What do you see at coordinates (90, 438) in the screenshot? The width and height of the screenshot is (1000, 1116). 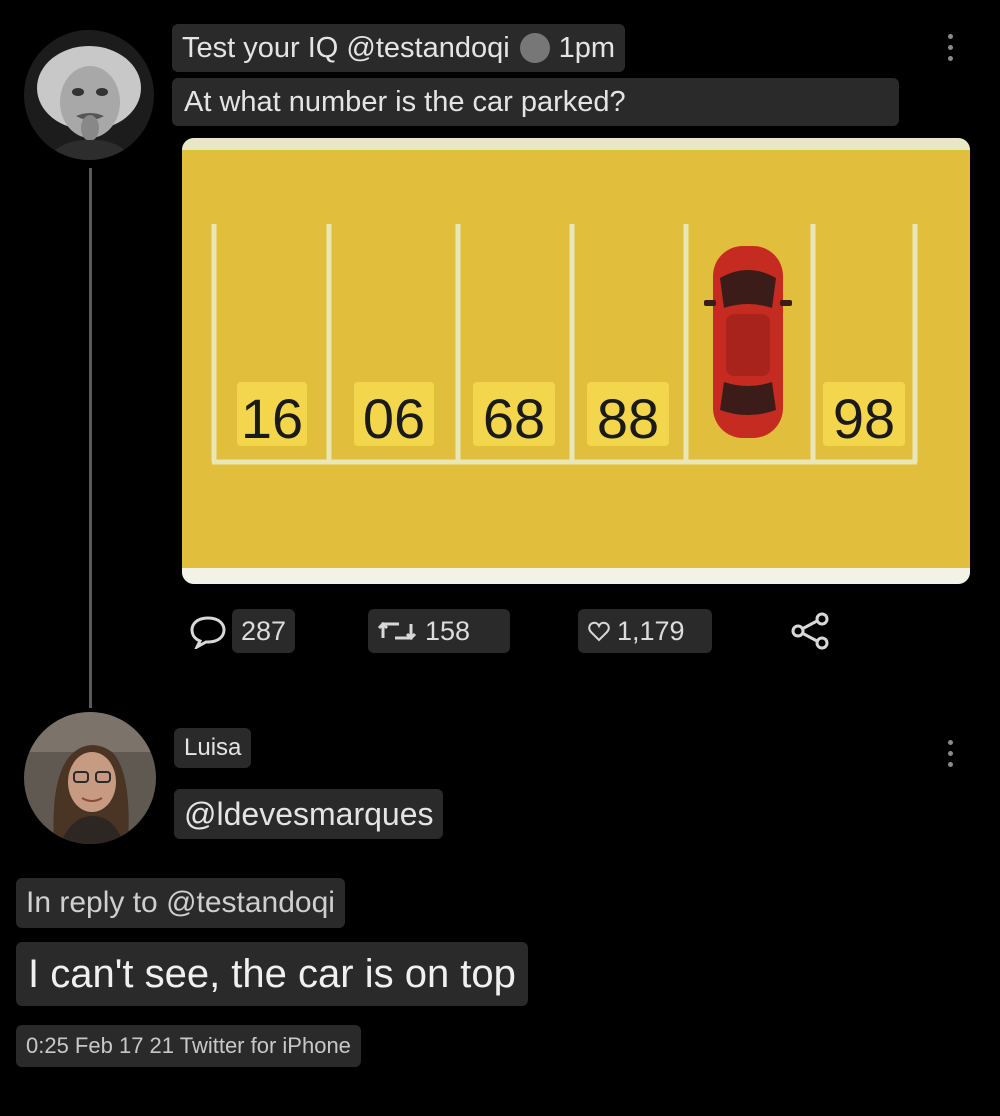 I see `thread-line` at bounding box center [90, 438].